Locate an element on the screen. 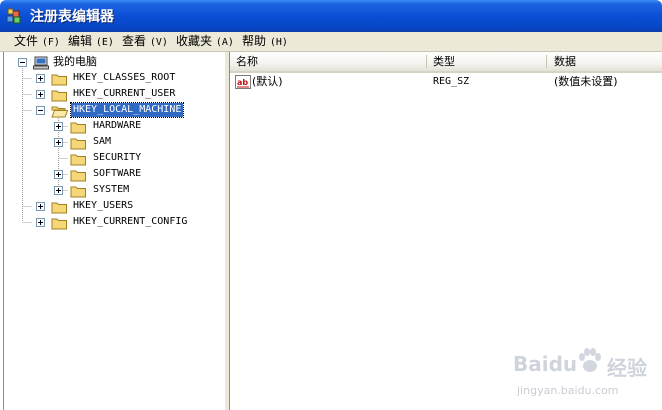  tree-node-label: HARDWARE is located at coordinates (117, 125).